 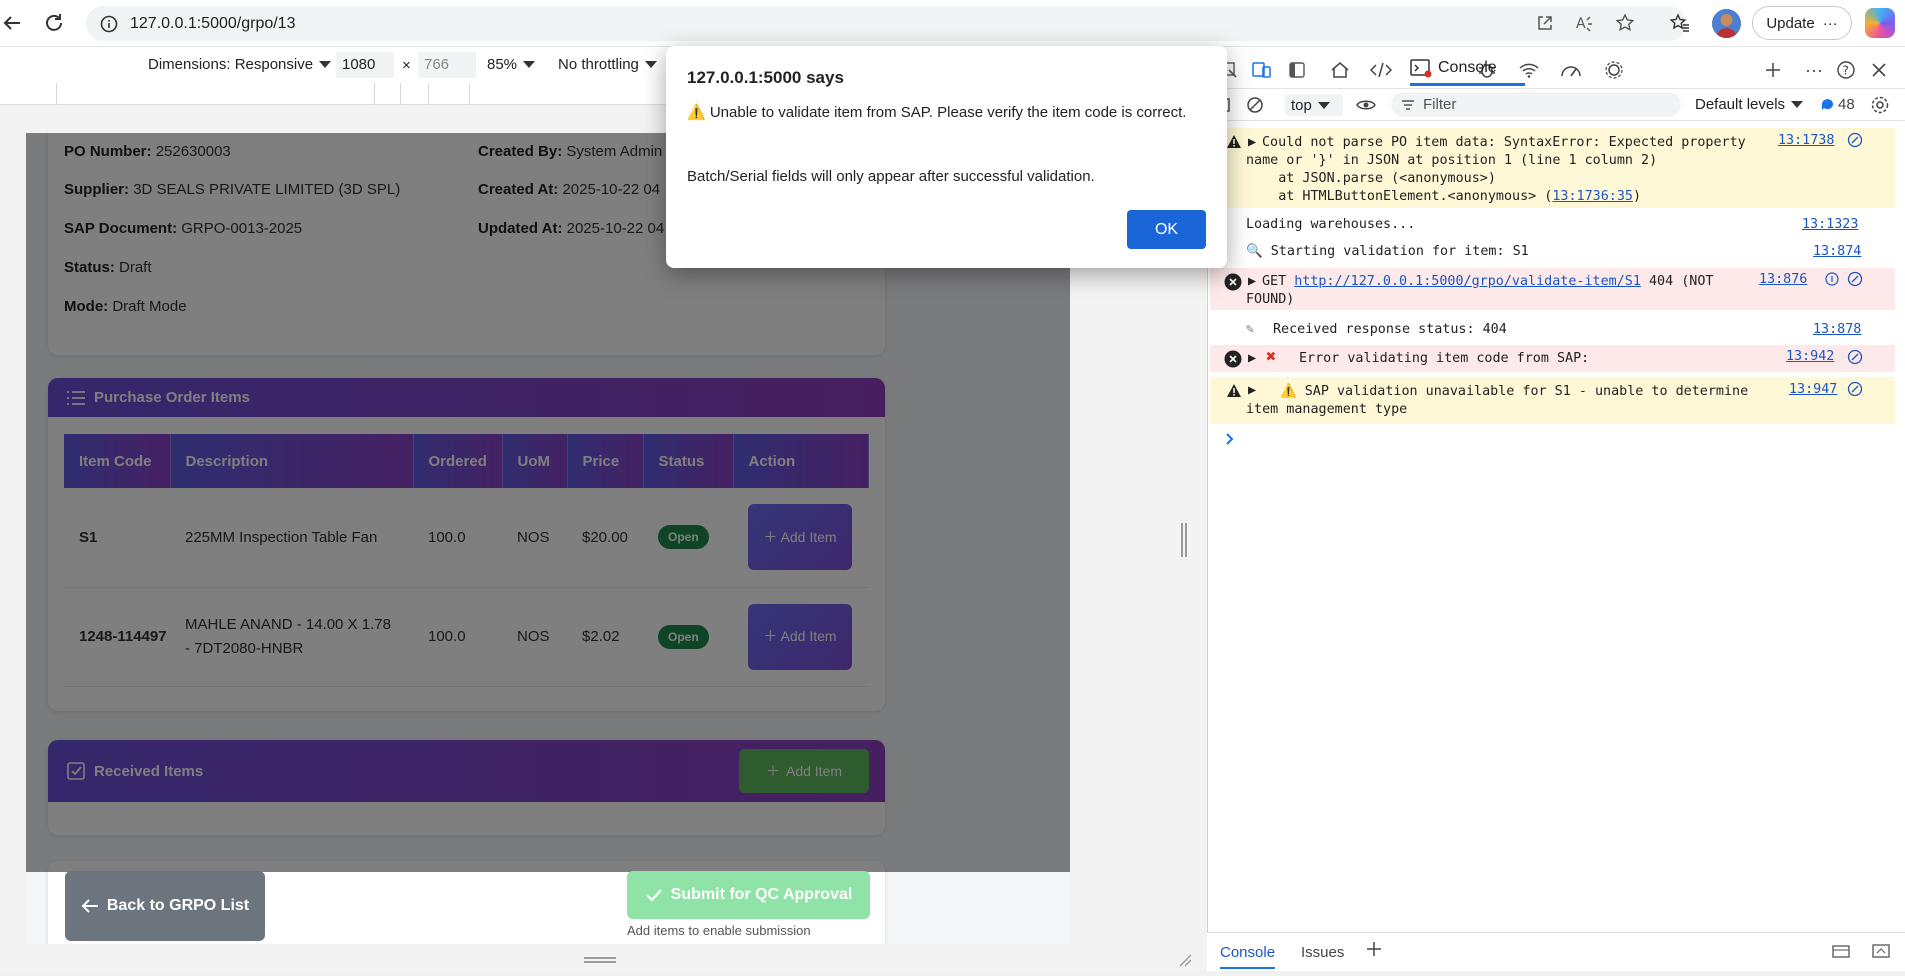 I want to click on add-tab-icon, so click(x=1773, y=70).